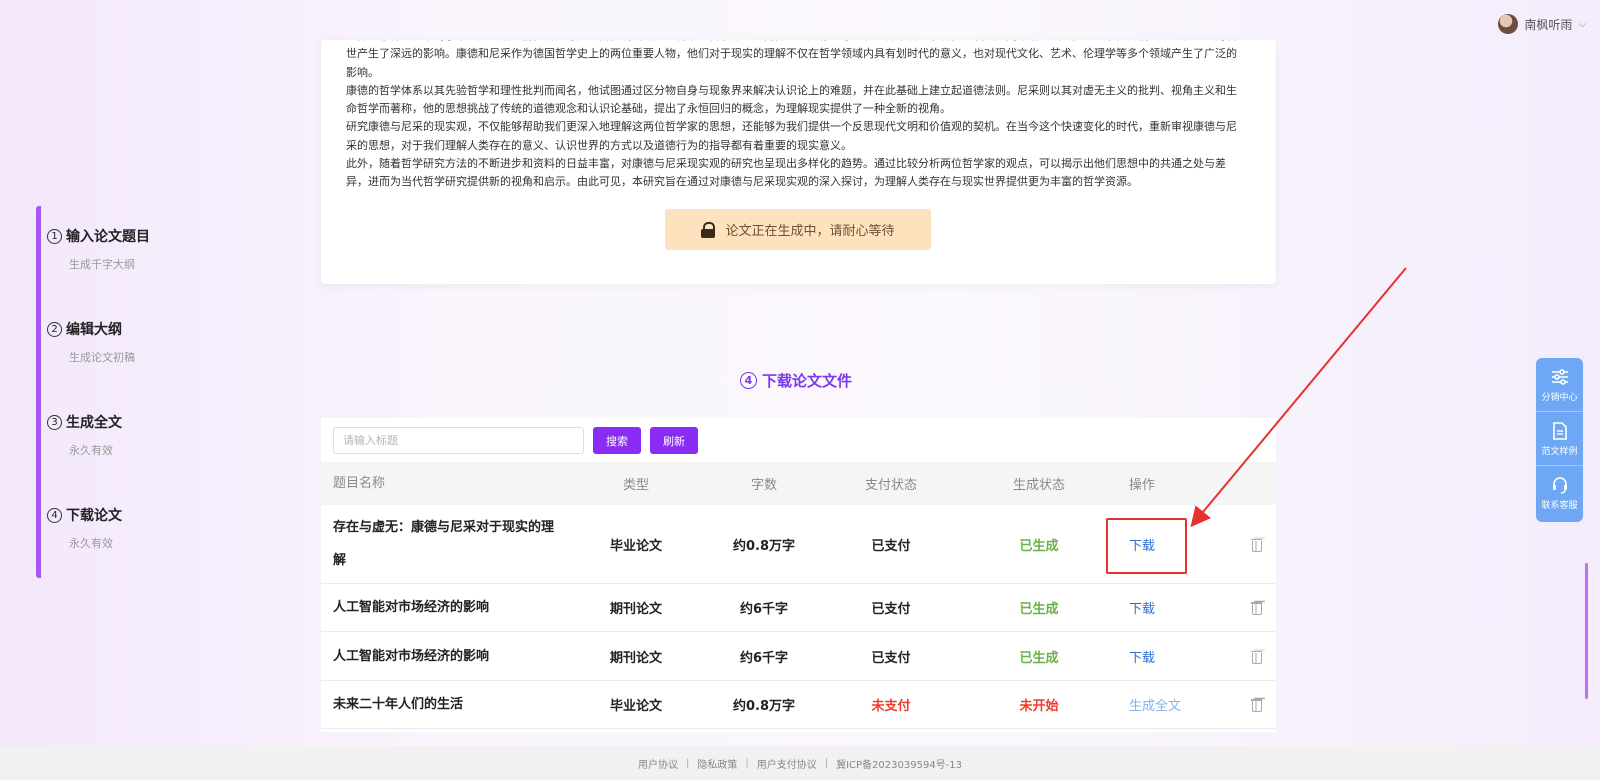 The width and height of the screenshot is (1600, 780). What do you see at coordinates (1559, 376) in the screenshot?
I see `sliders-icon` at bounding box center [1559, 376].